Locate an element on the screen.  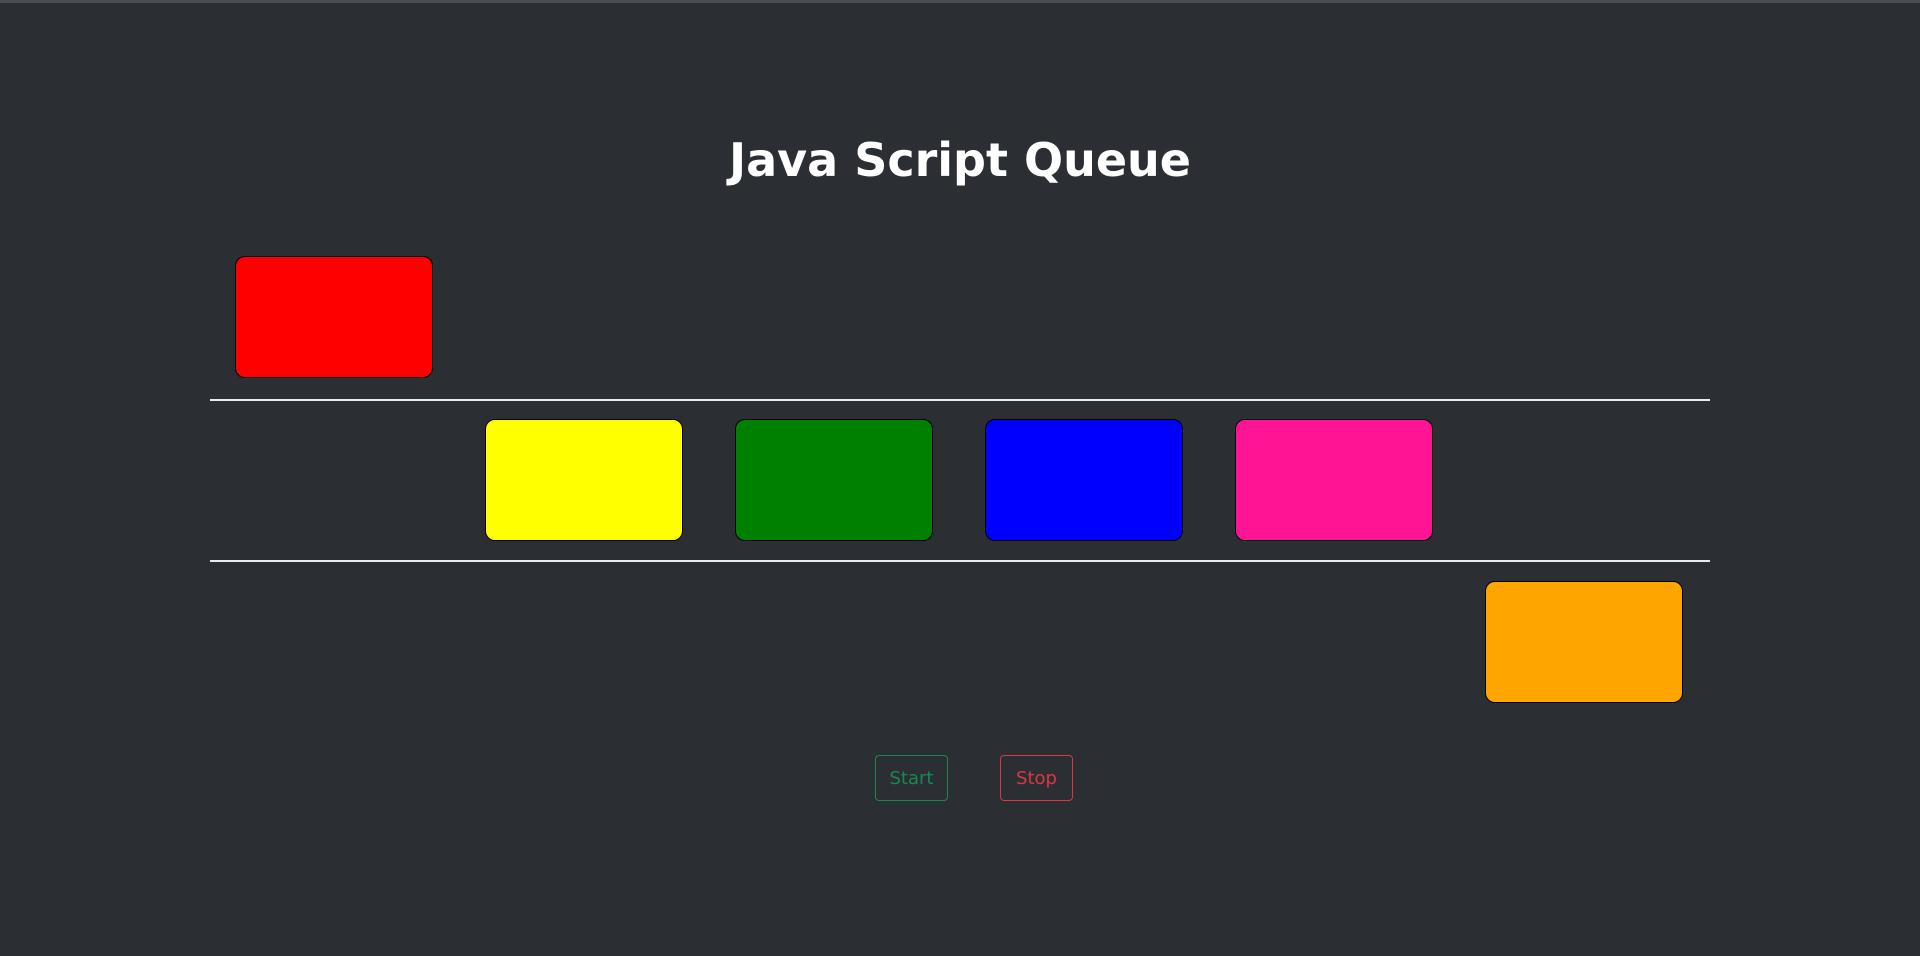
queue-divider-bottom is located at coordinates (960, 561).